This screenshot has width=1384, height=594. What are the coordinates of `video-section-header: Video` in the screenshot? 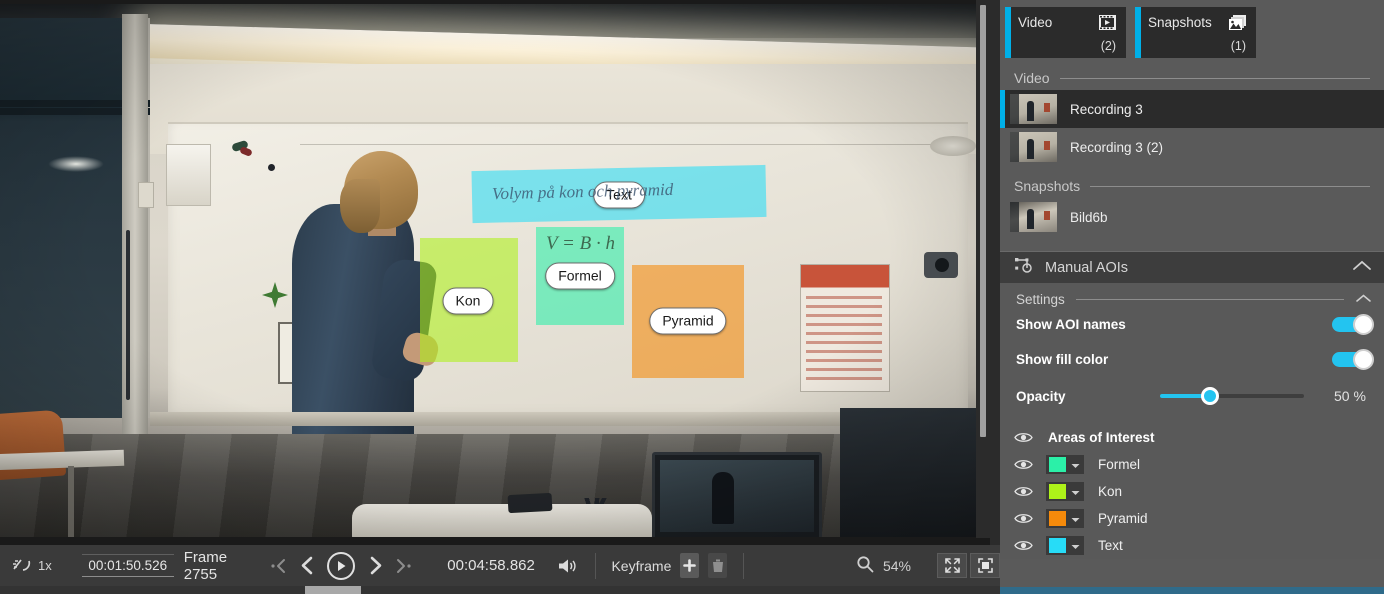 It's located at (1192, 78).